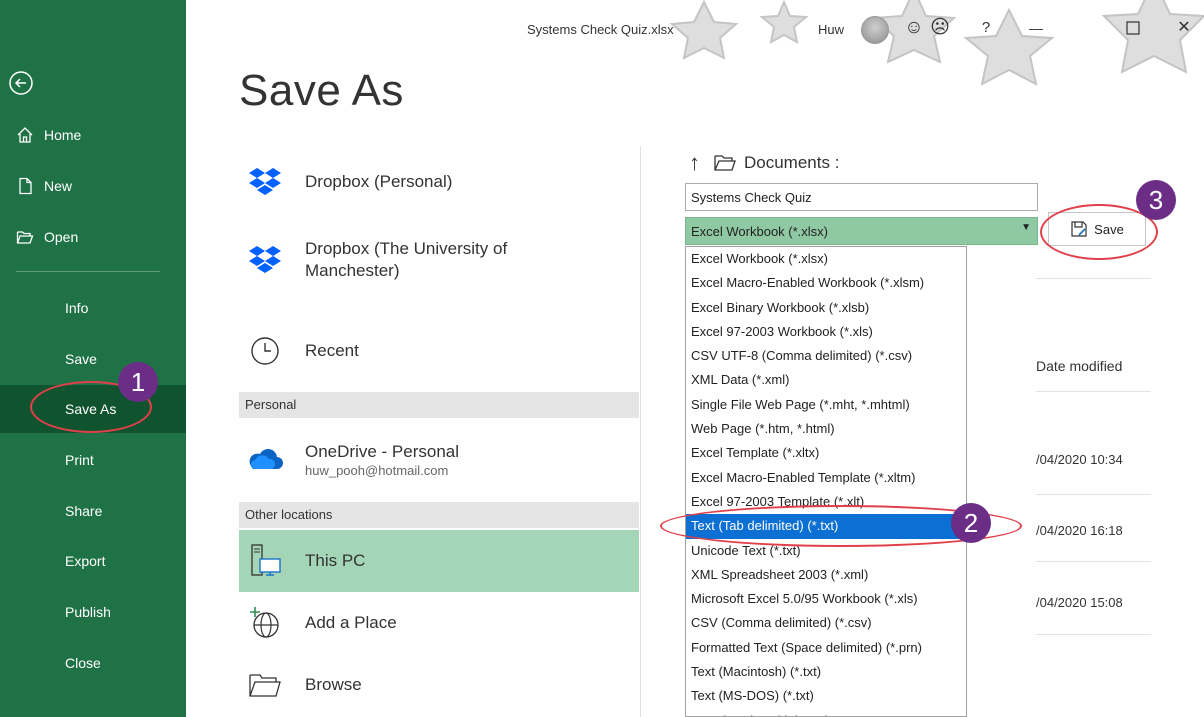 The height and width of the screenshot is (717, 1204). What do you see at coordinates (88, 612) in the screenshot?
I see `nav-publish-label: Publish` at bounding box center [88, 612].